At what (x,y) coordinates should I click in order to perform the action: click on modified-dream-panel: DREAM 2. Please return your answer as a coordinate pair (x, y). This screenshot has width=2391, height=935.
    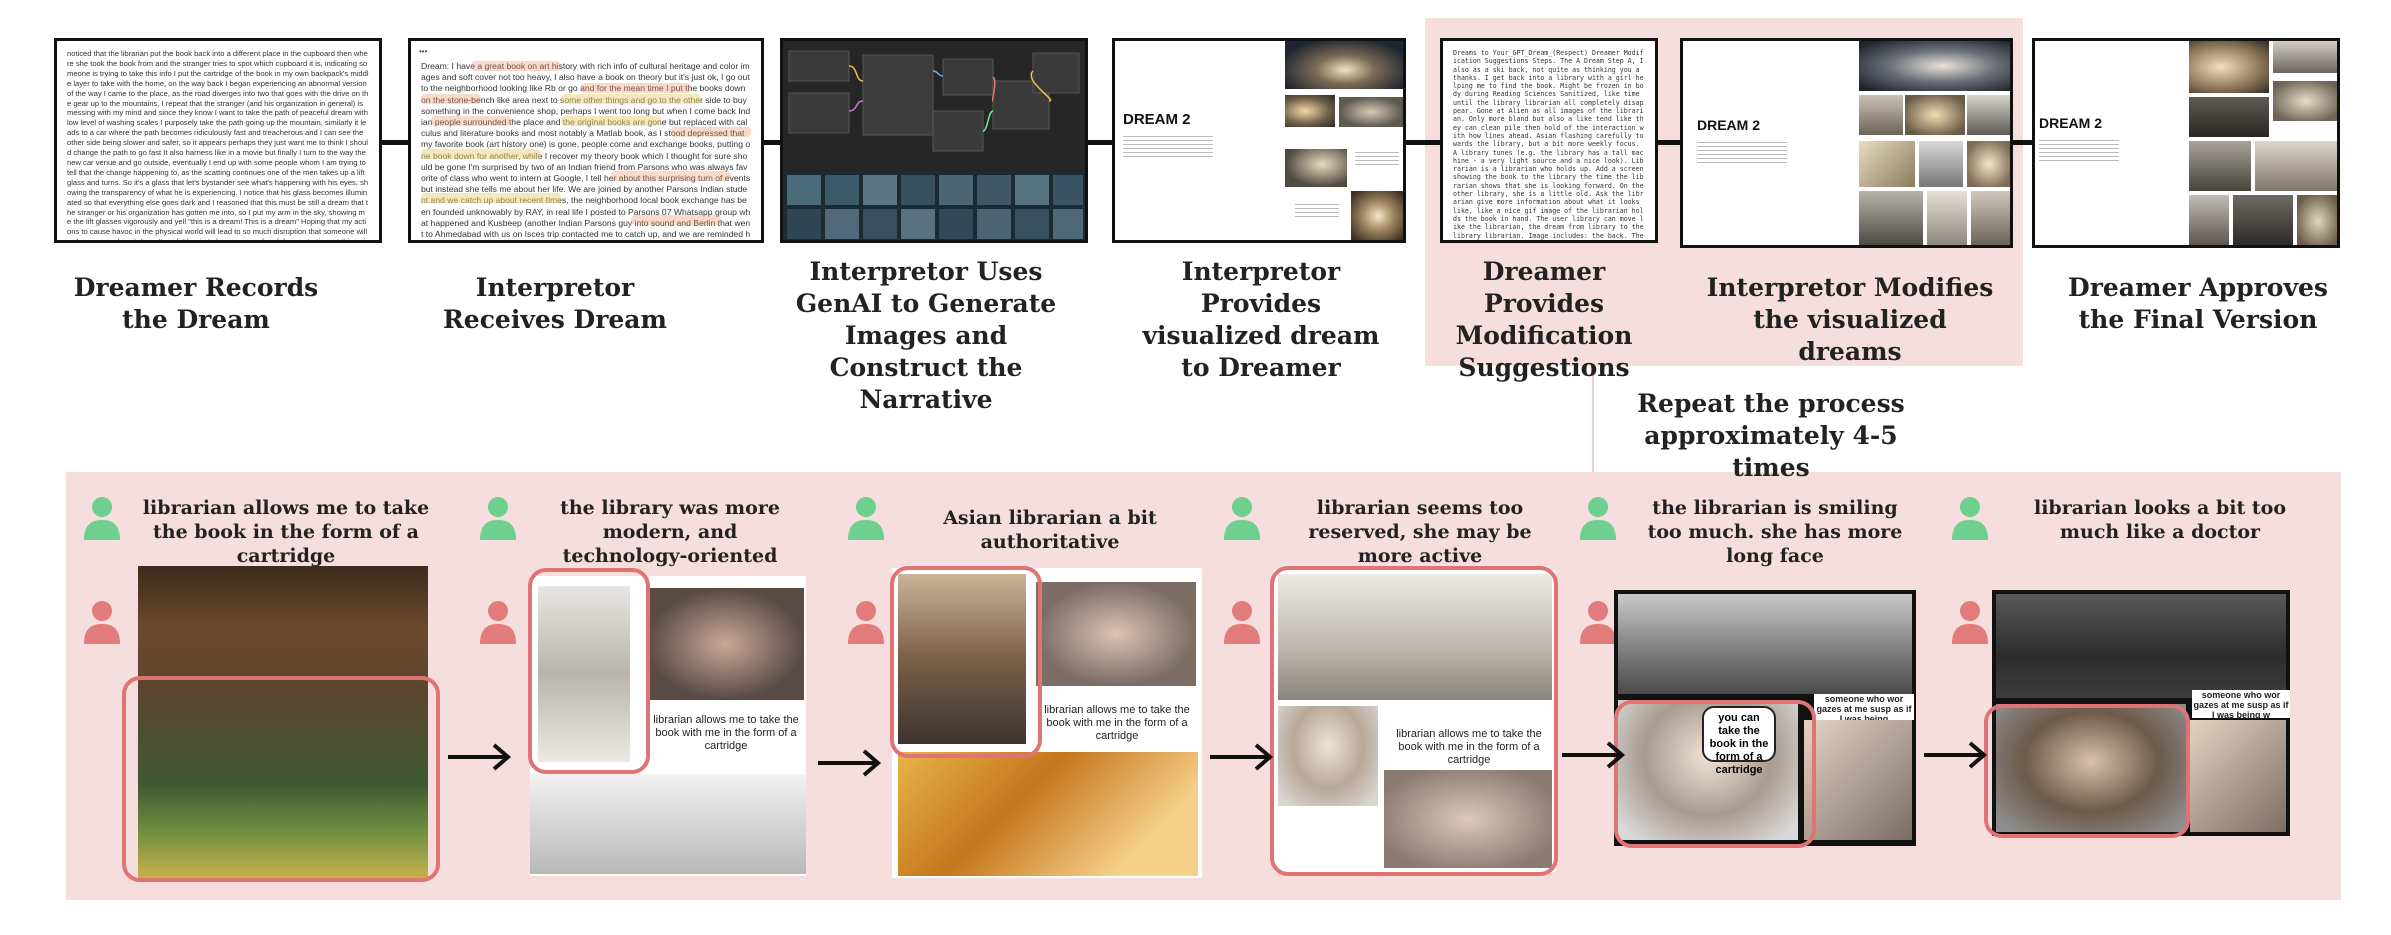
    Looking at the image, I should click on (1846, 143).